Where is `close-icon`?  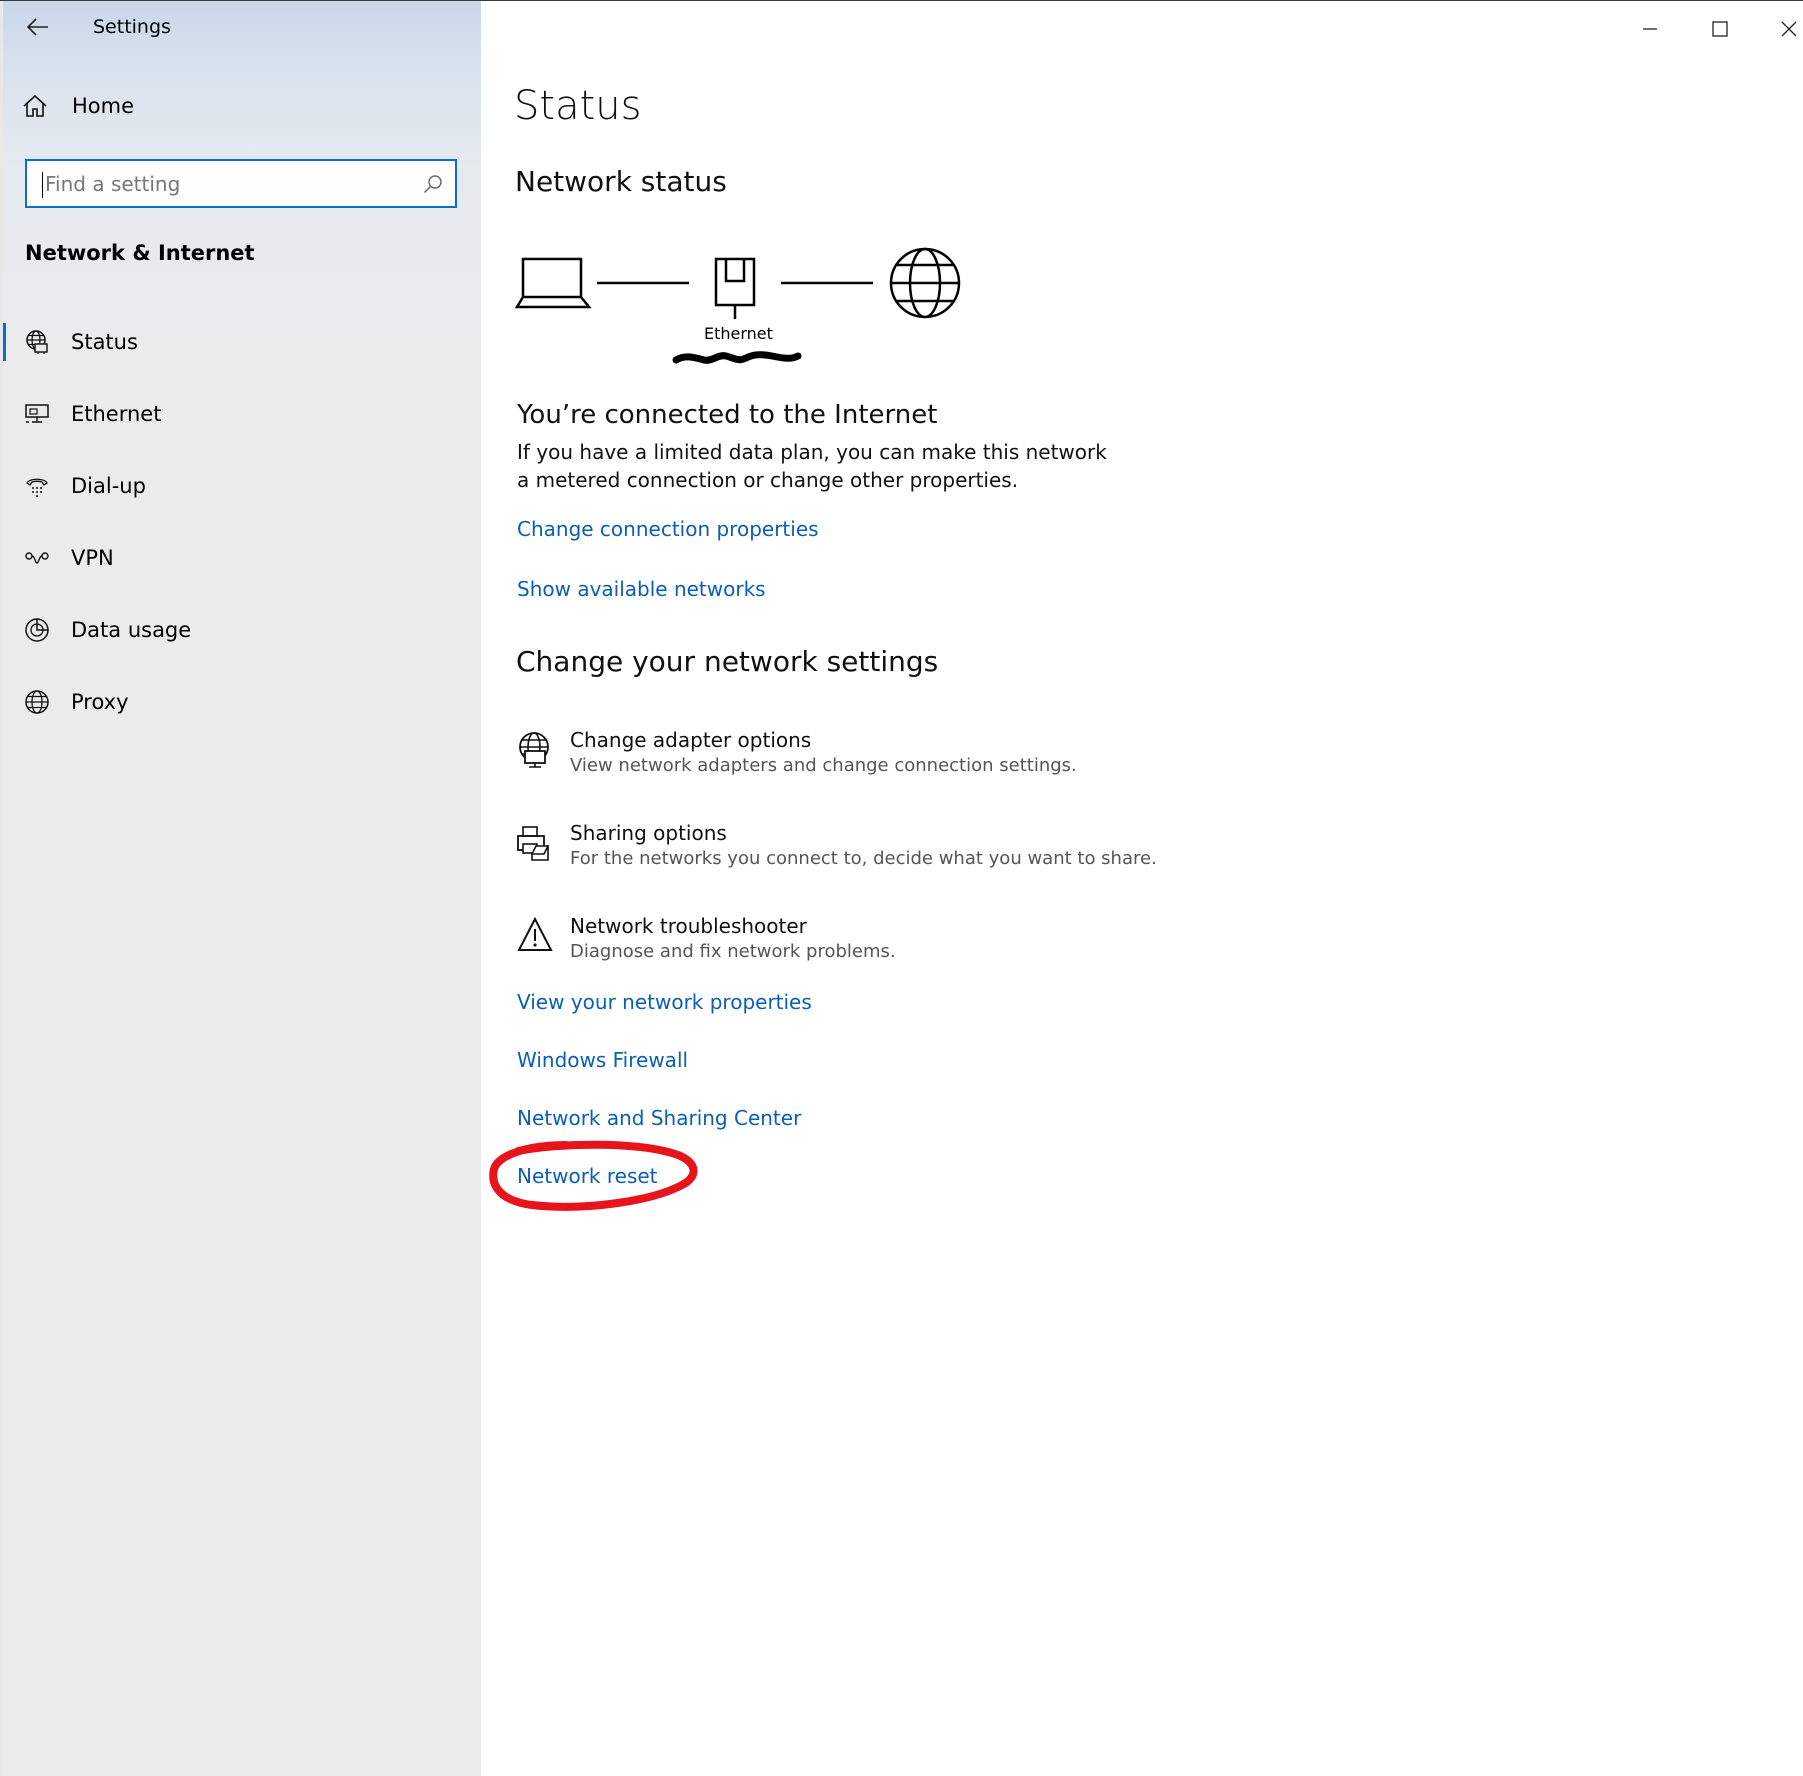
close-icon is located at coordinates (1789, 29).